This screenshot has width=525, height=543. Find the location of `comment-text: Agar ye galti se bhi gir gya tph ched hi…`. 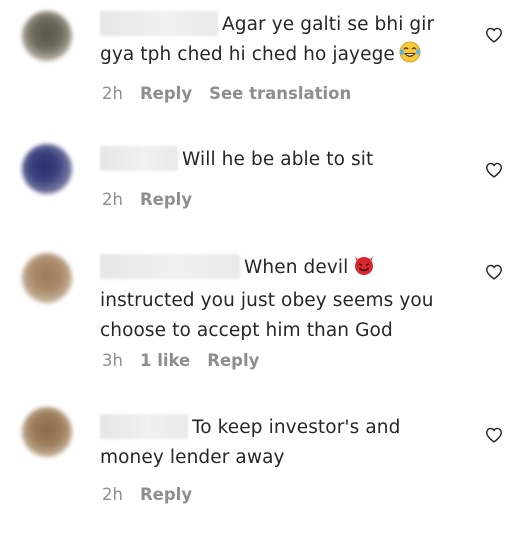

comment-text: Agar ye galti se bhi gir gya tph ched hi… is located at coordinates (281, 41).